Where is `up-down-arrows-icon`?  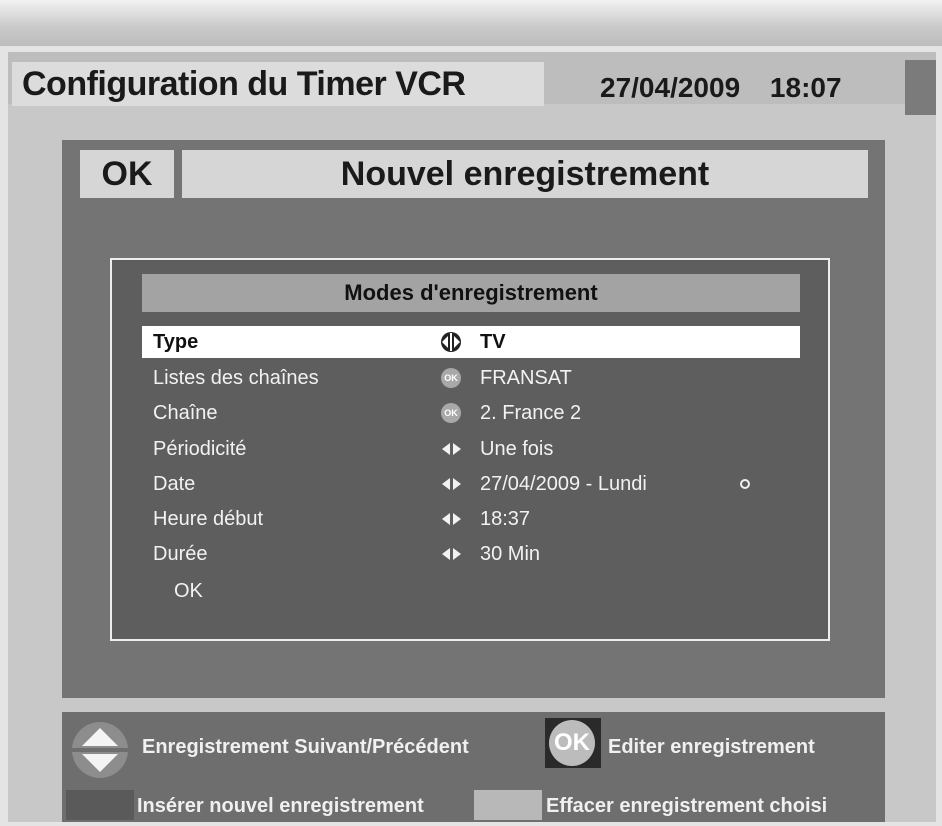 up-down-arrows-icon is located at coordinates (100, 750).